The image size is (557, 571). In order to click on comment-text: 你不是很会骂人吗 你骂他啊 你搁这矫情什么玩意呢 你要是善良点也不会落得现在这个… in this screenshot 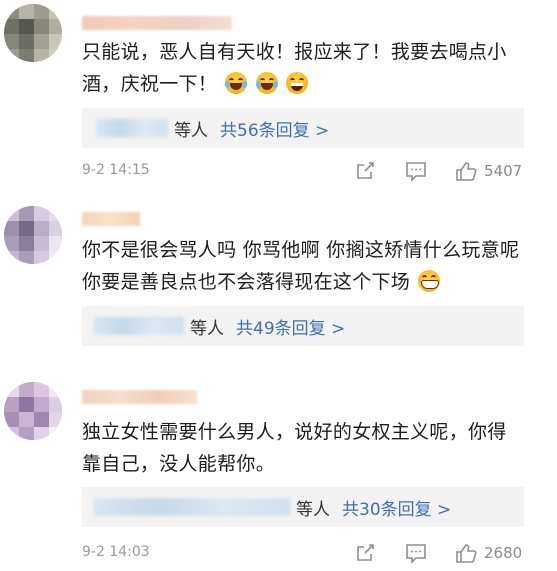, I will do `click(302, 266)`.